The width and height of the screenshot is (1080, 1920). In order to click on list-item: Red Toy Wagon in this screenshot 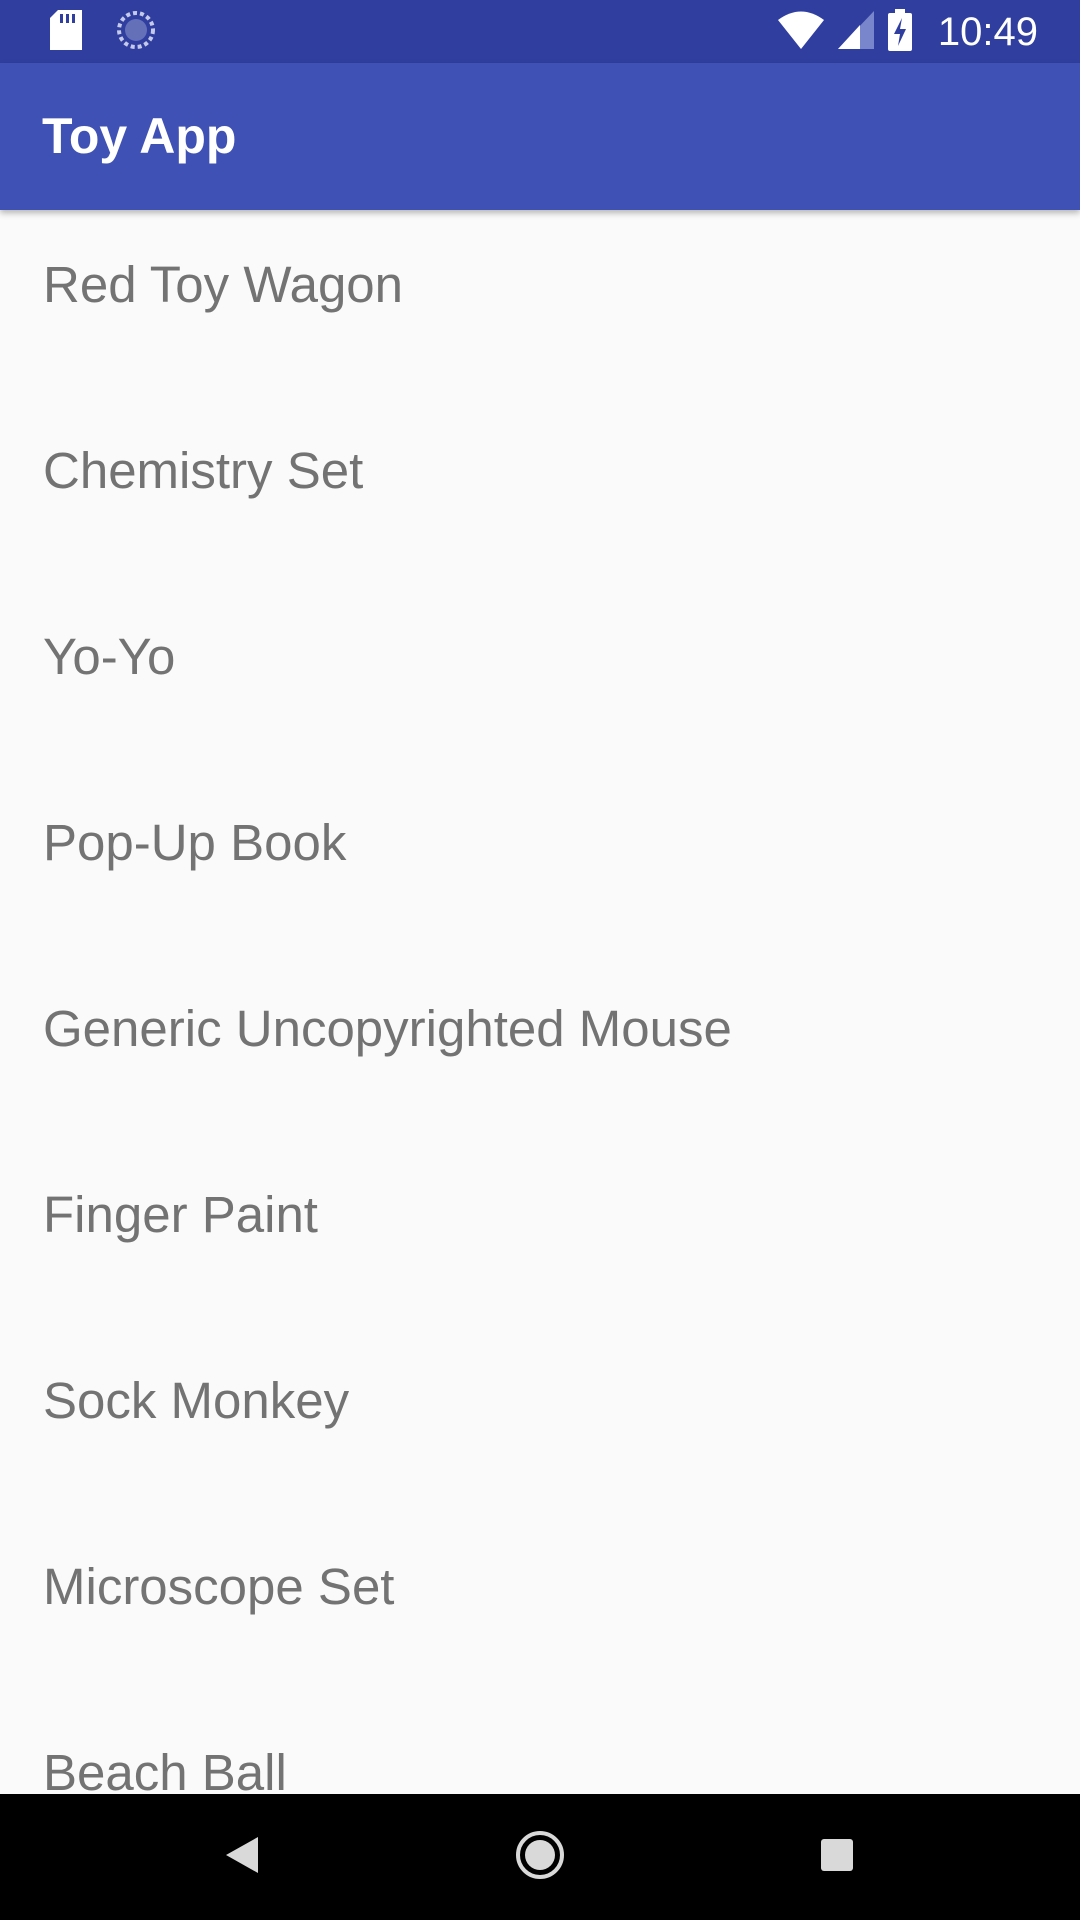, I will do `click(540, 303)`.